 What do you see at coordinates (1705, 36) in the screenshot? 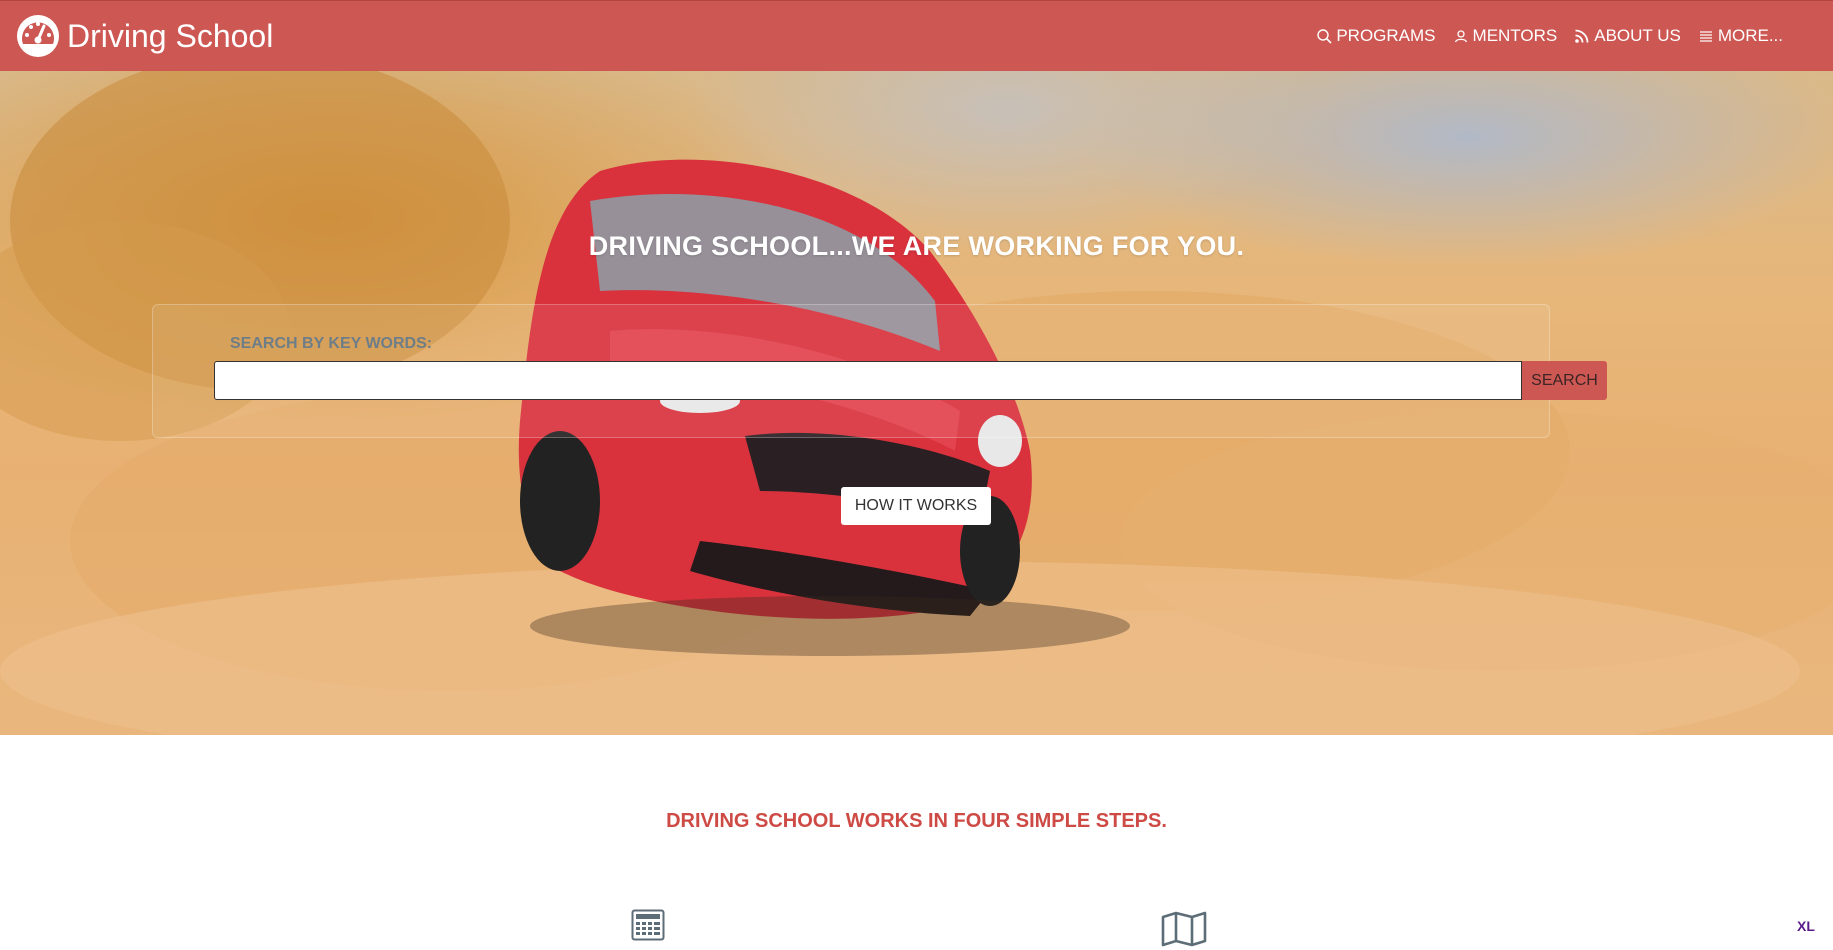
I see `list-icon` at bounding box center [1705, 36].